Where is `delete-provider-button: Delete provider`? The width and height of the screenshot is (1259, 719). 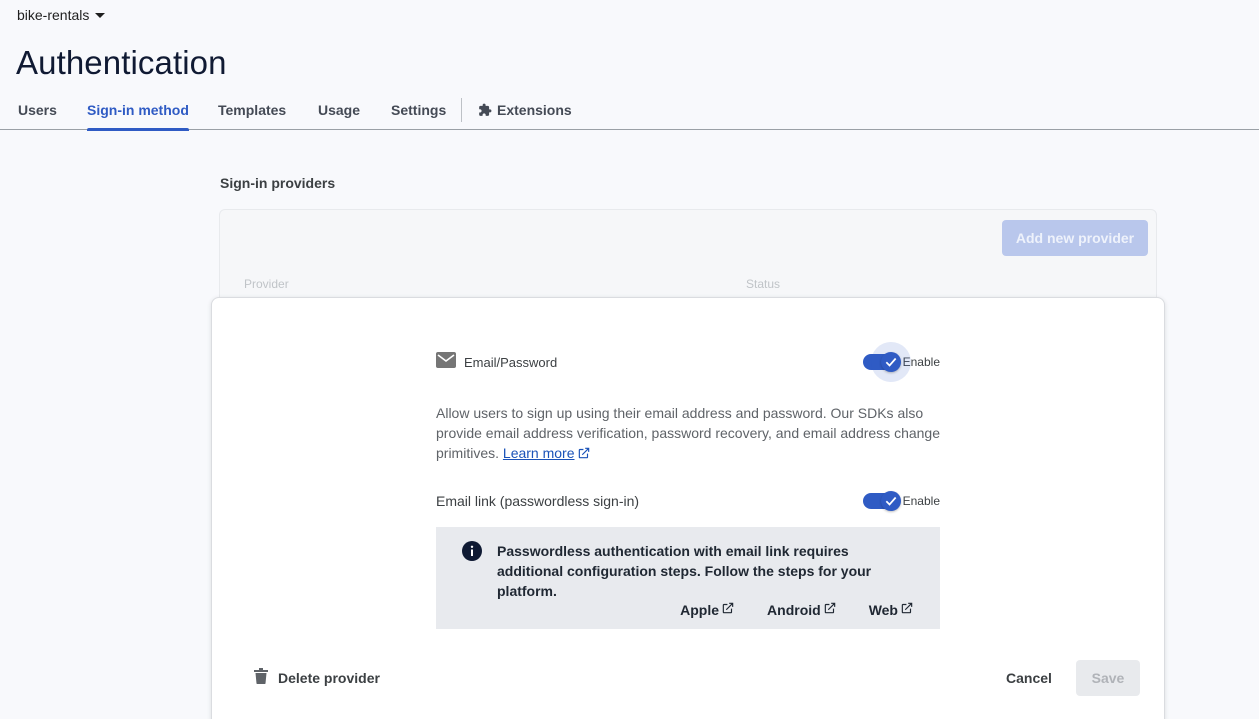 delete-provider-button: Delete provider is located at coordinates (317, 677).